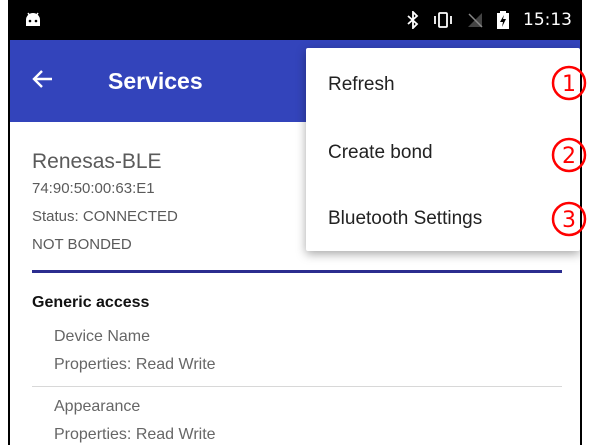  What do you see at coordinates (93, 188) in the screenshot?
I see `device-address: 74:90:50:00:63:E1` at bounding box center [93, 188].